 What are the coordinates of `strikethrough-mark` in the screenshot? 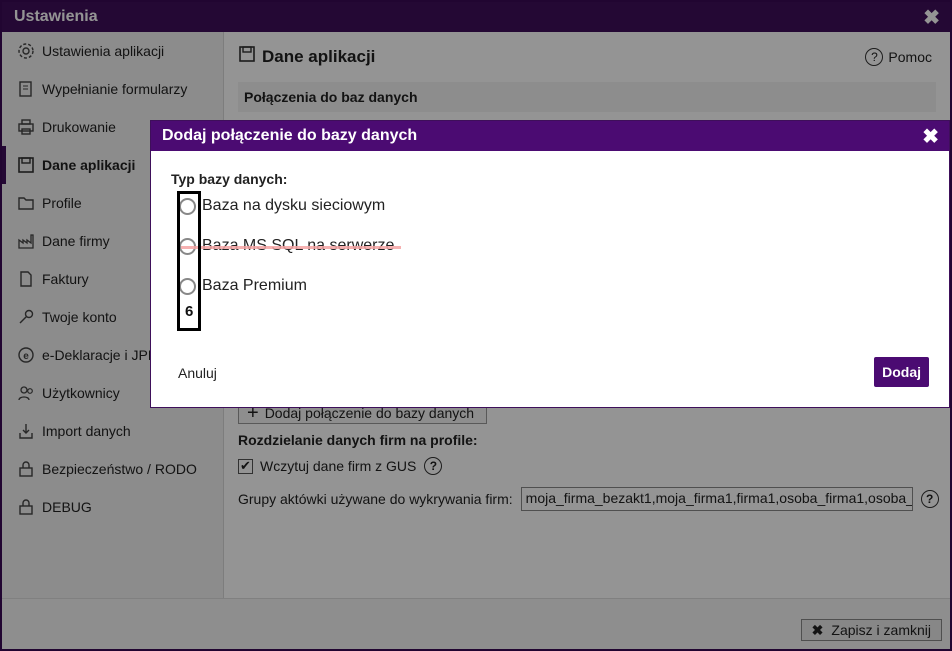 It's located at (291, 247).